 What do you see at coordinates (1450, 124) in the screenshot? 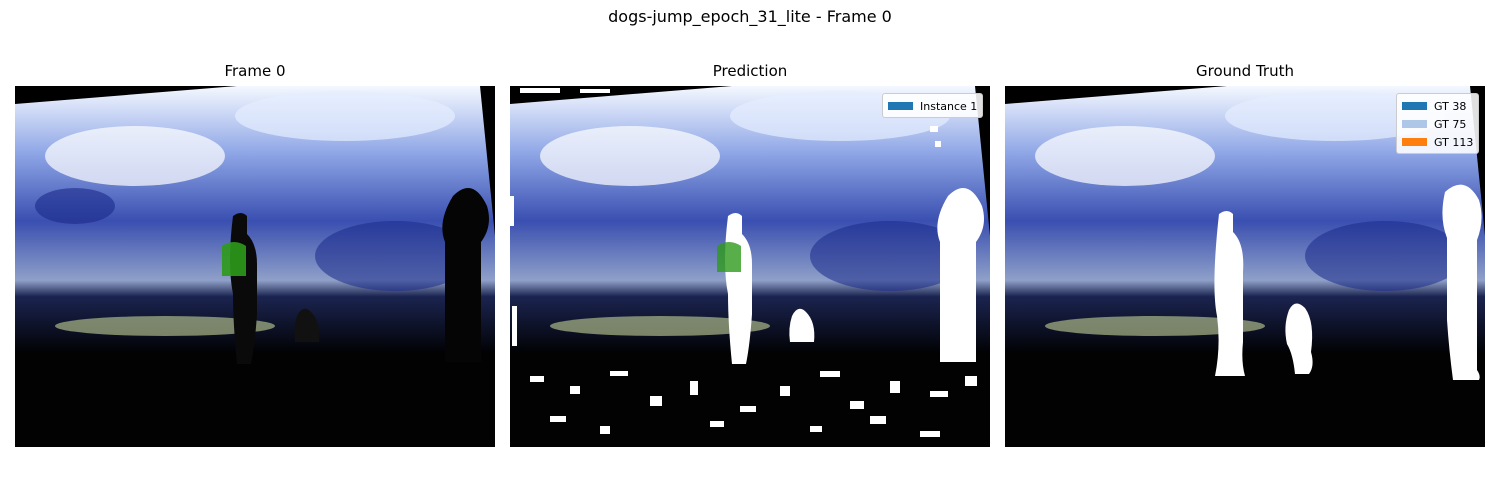
I see `legend-label: GT 75` at bounding box center [1450, 124].